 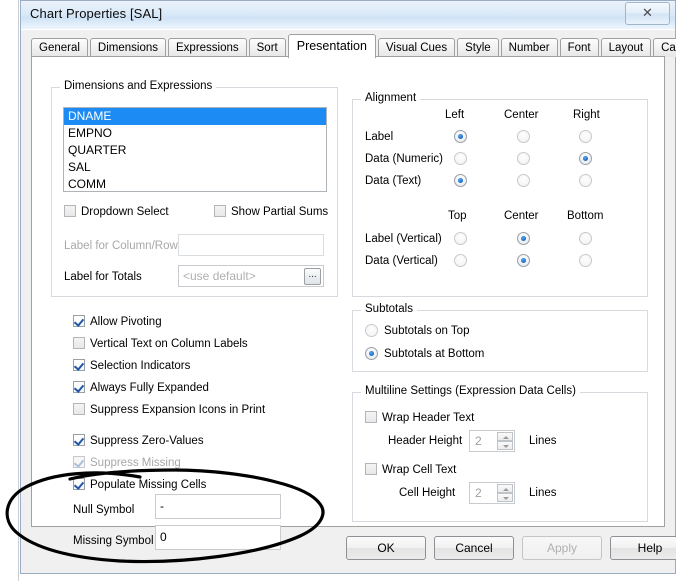 I want to click on tab-sort: Sort, so click(x=267, y=47).